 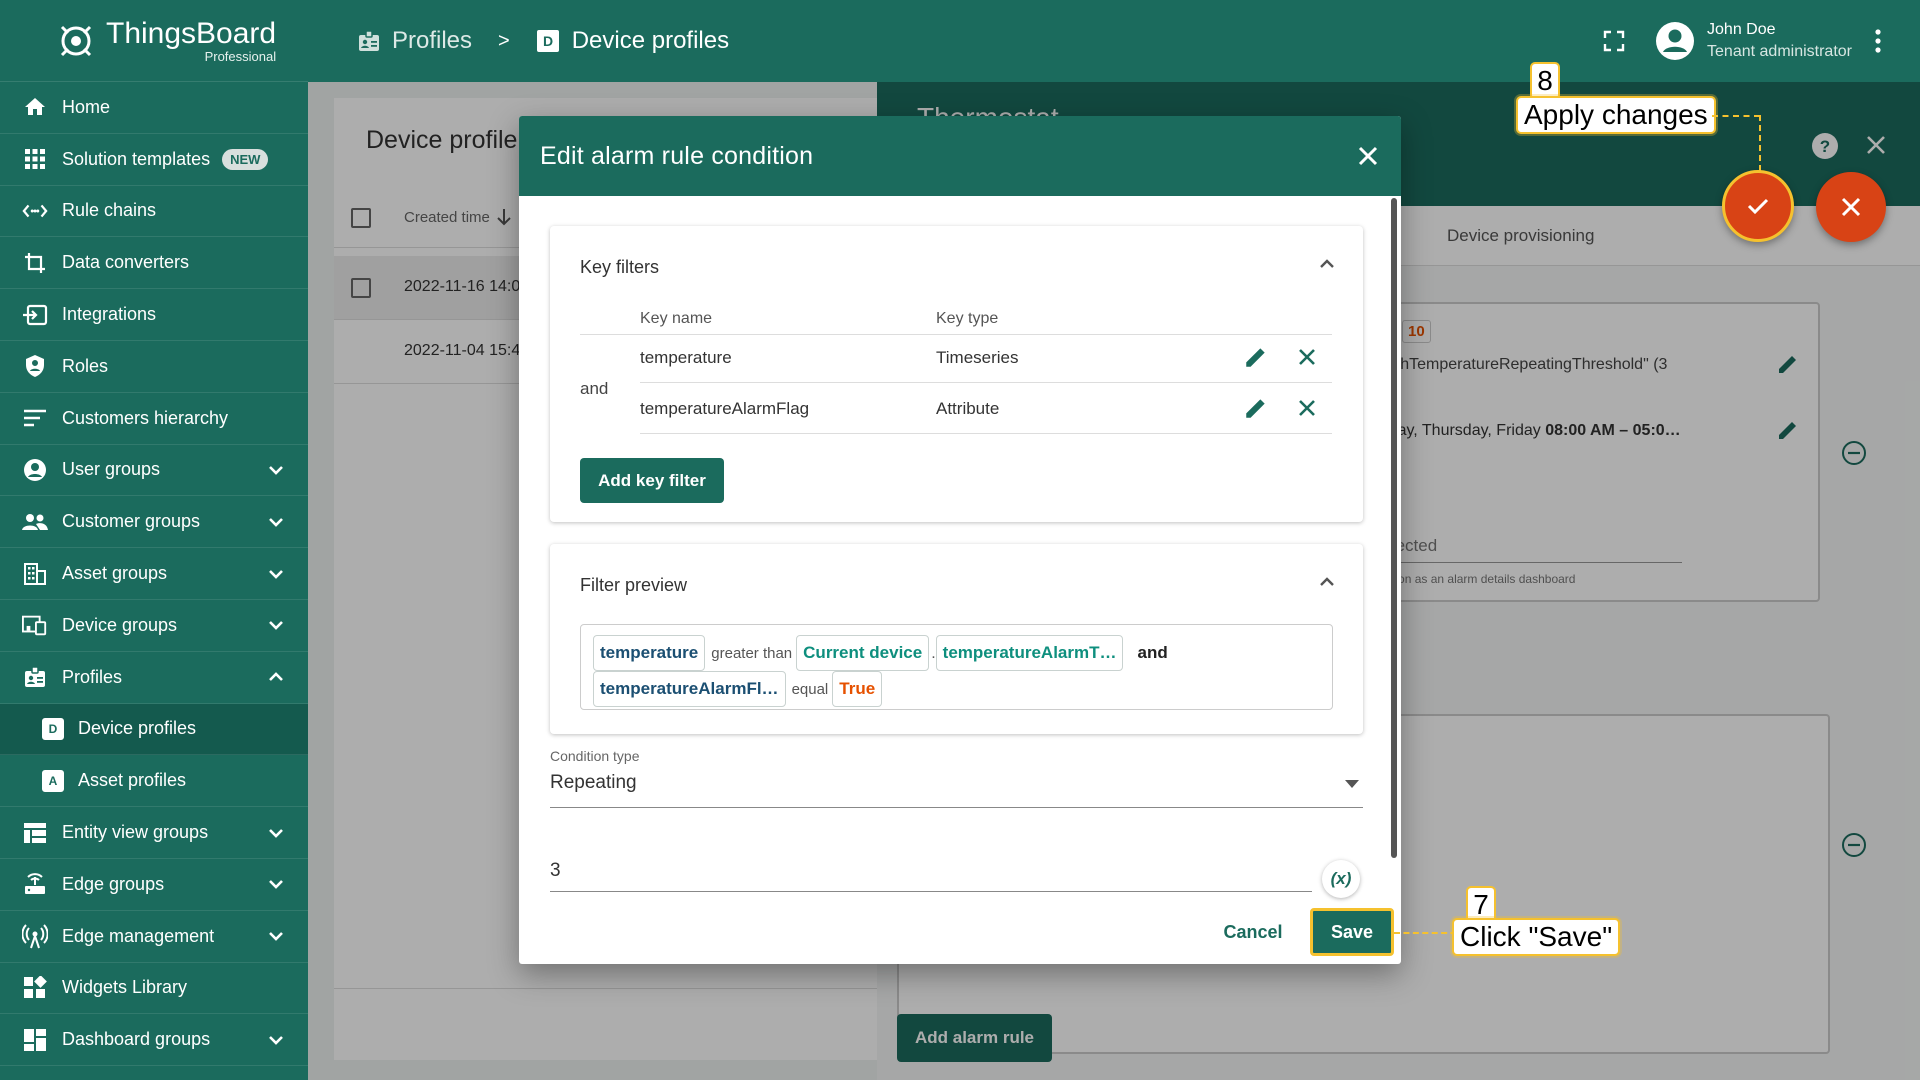 What do you see at coordinates (1368, 156) in the screenshot?
I see `close-dialog-icon` at bounding box center [1368, 156].